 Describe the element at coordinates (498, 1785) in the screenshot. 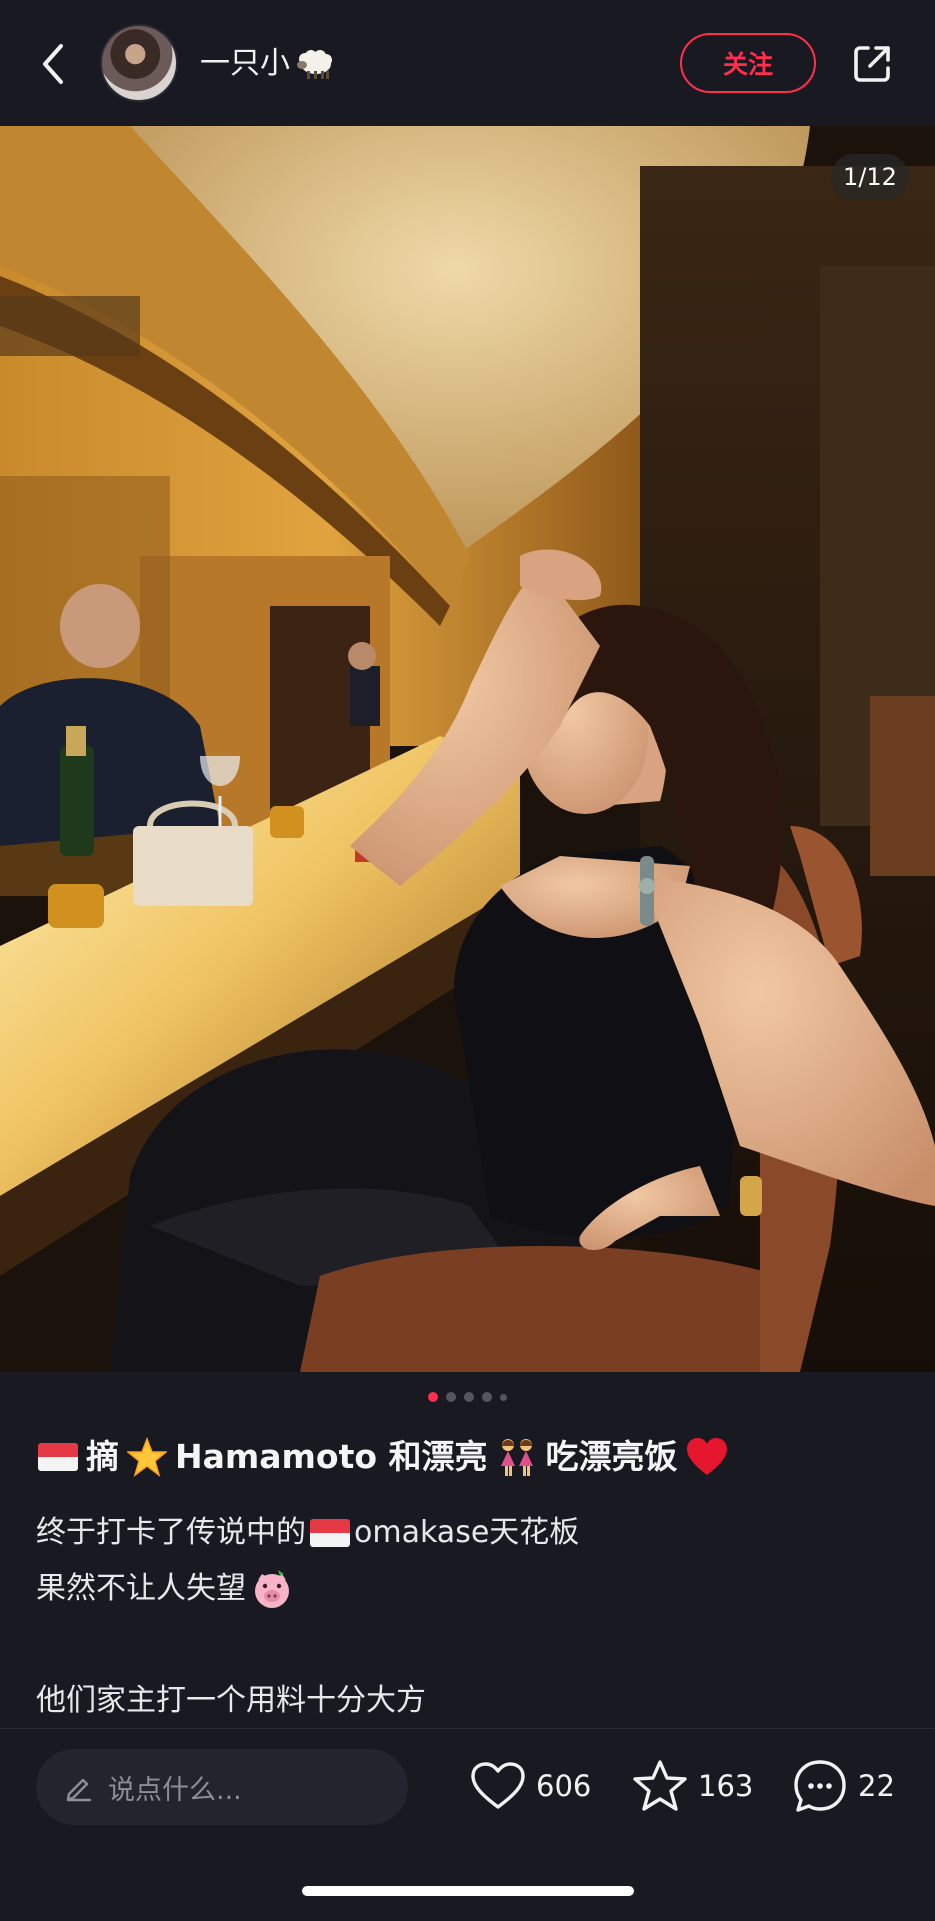

I see `heart-icon` at that location.